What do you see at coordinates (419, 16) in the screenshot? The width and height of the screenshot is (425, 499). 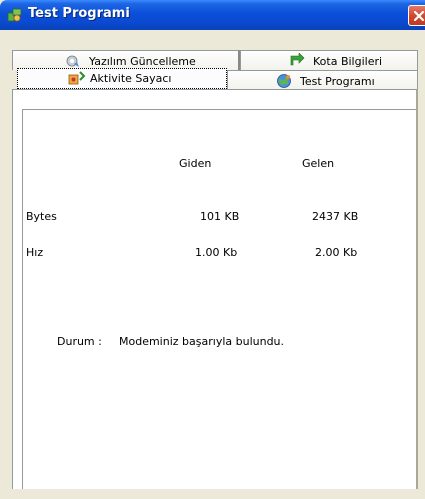 I see `close-icon` at bounding box center [419, 16].